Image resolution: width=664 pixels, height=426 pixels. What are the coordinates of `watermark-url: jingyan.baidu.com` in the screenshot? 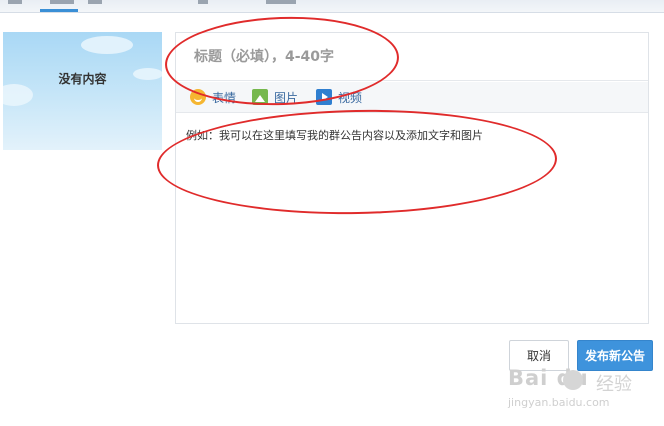 It's located at (559, 402).